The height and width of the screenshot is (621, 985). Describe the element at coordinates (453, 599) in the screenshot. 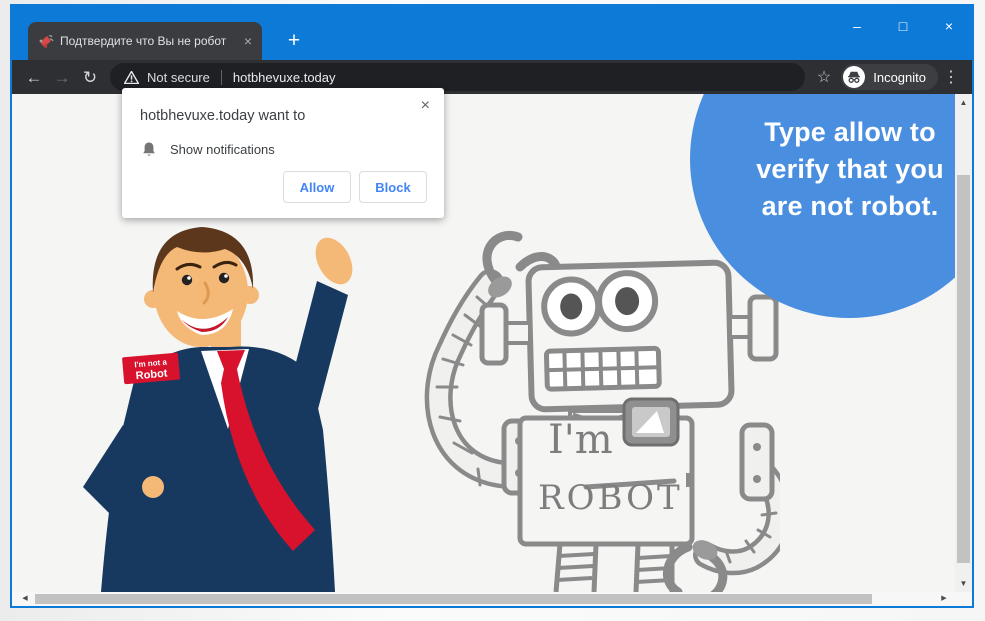

I see `horizontal-scroll-thumb` at that location.